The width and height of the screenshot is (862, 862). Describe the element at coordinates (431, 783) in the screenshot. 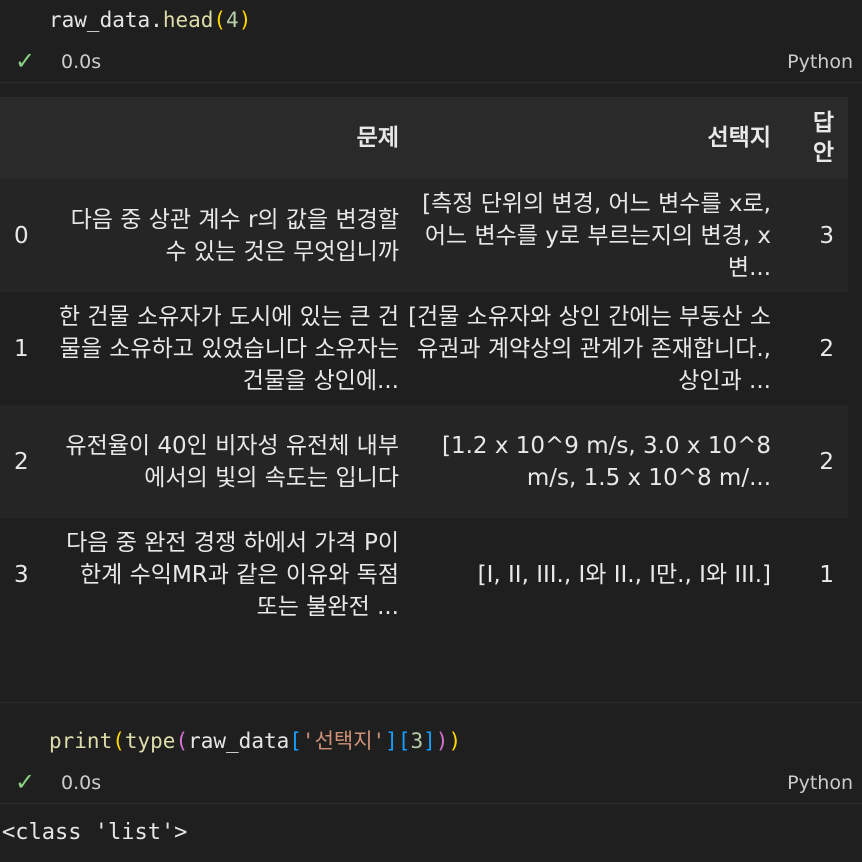

I see `cell-2-status-bar: ✓ 0.0s Python` at that location.